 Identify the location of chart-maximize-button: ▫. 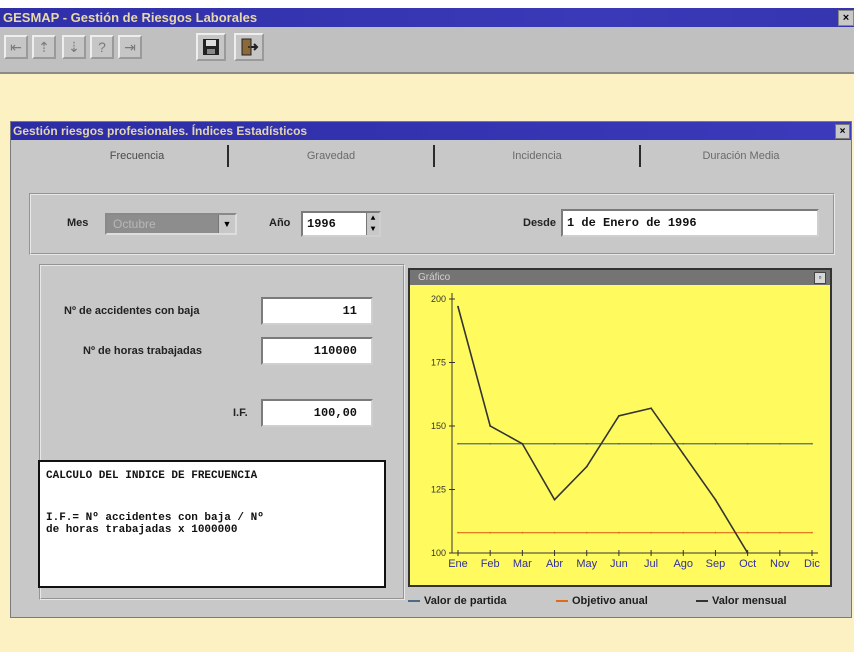
(820, 278).